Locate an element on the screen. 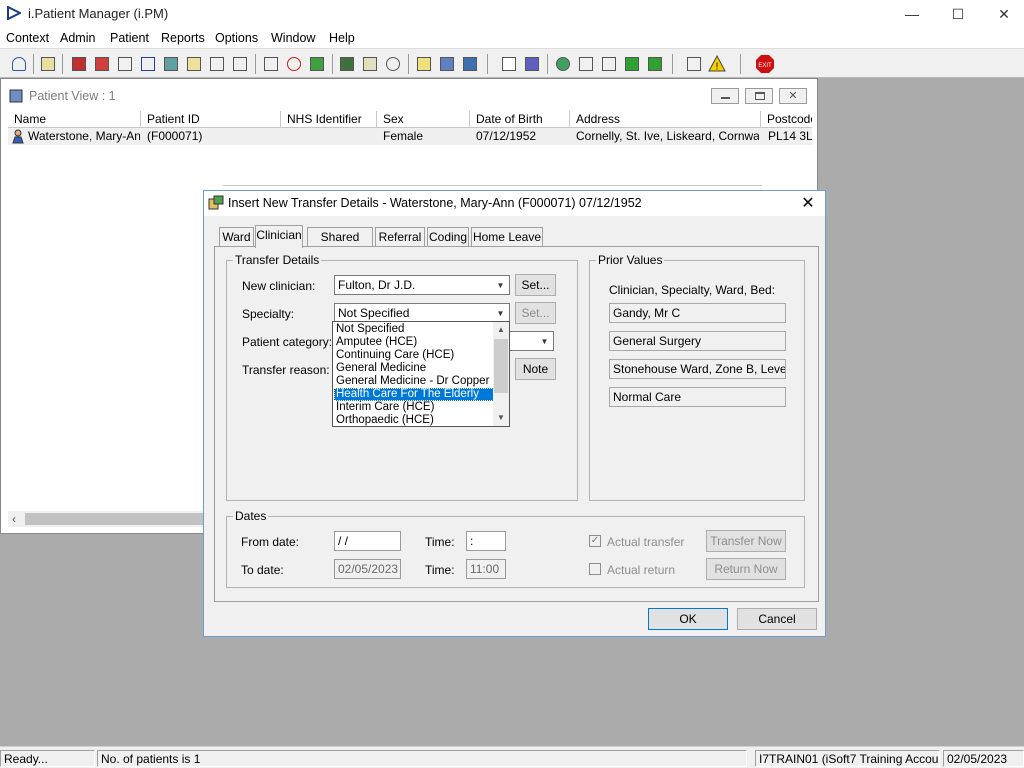  search-icon is located at coordinates (271, 64).